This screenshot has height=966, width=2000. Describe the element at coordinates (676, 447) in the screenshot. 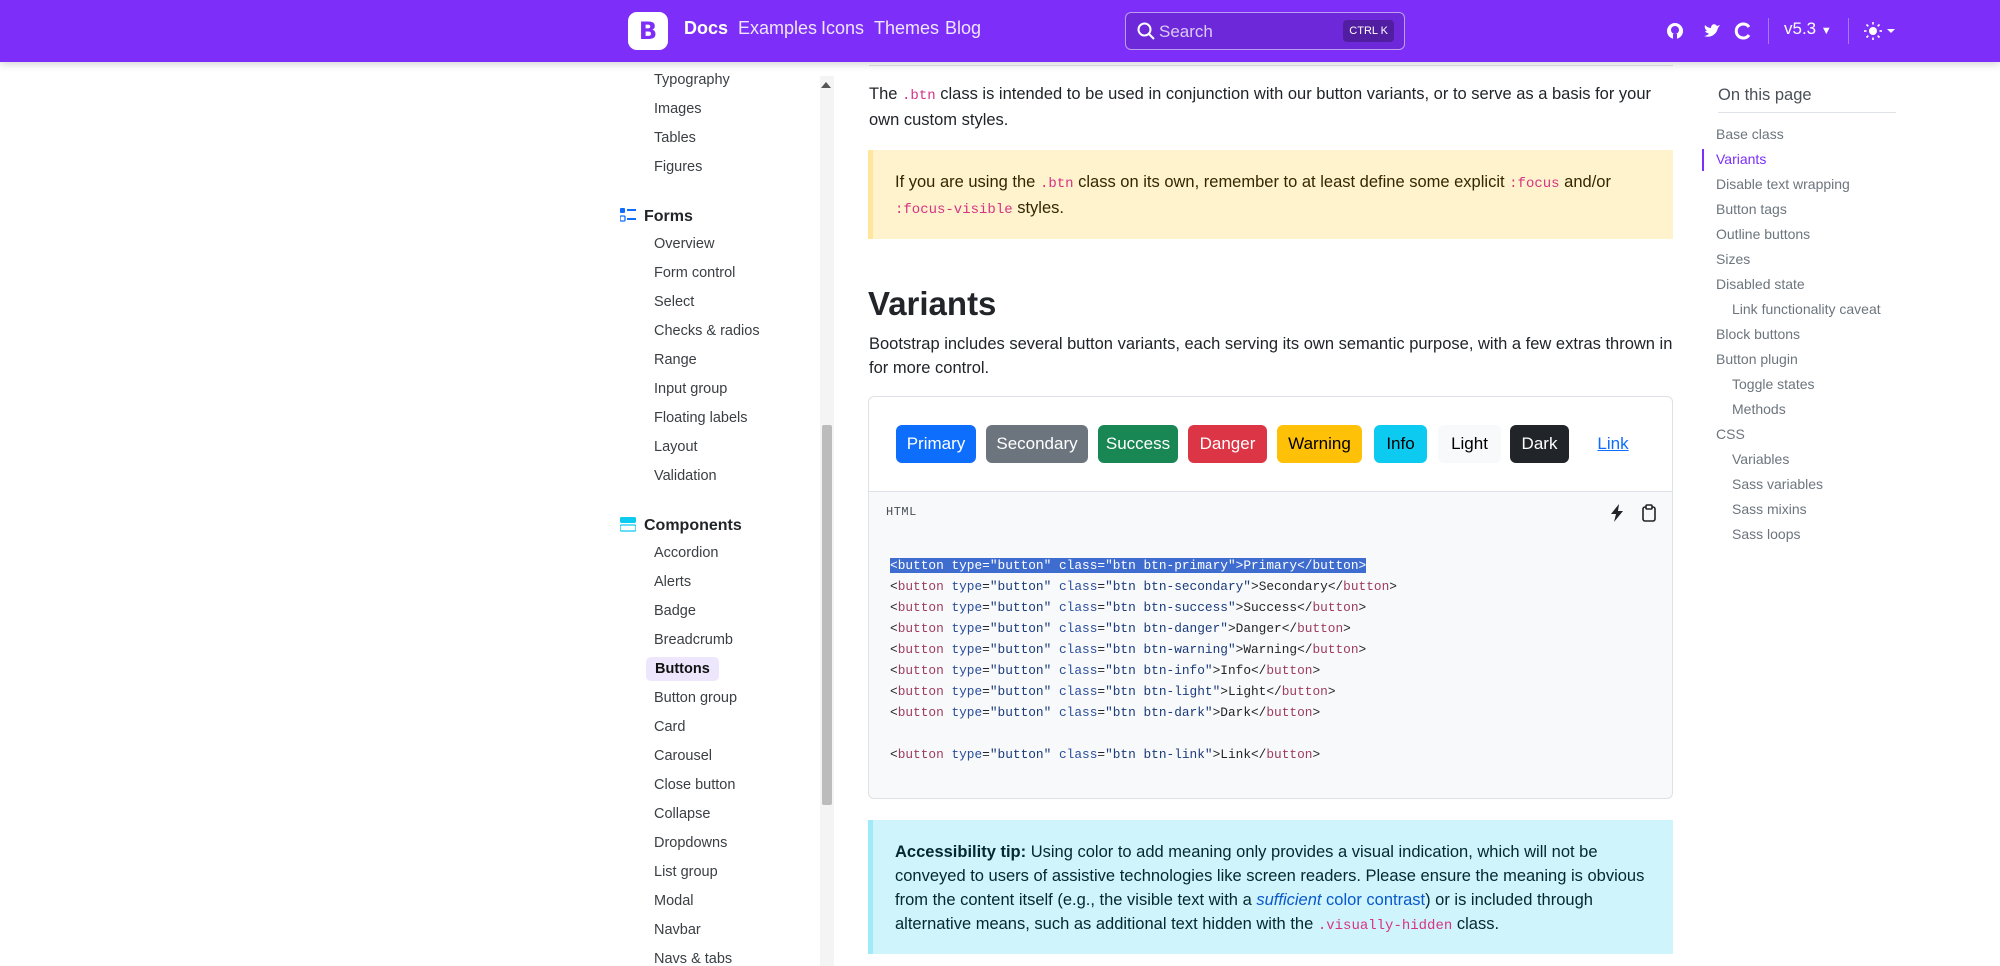

I see `sidebar-item-layout: Layout` at that location.